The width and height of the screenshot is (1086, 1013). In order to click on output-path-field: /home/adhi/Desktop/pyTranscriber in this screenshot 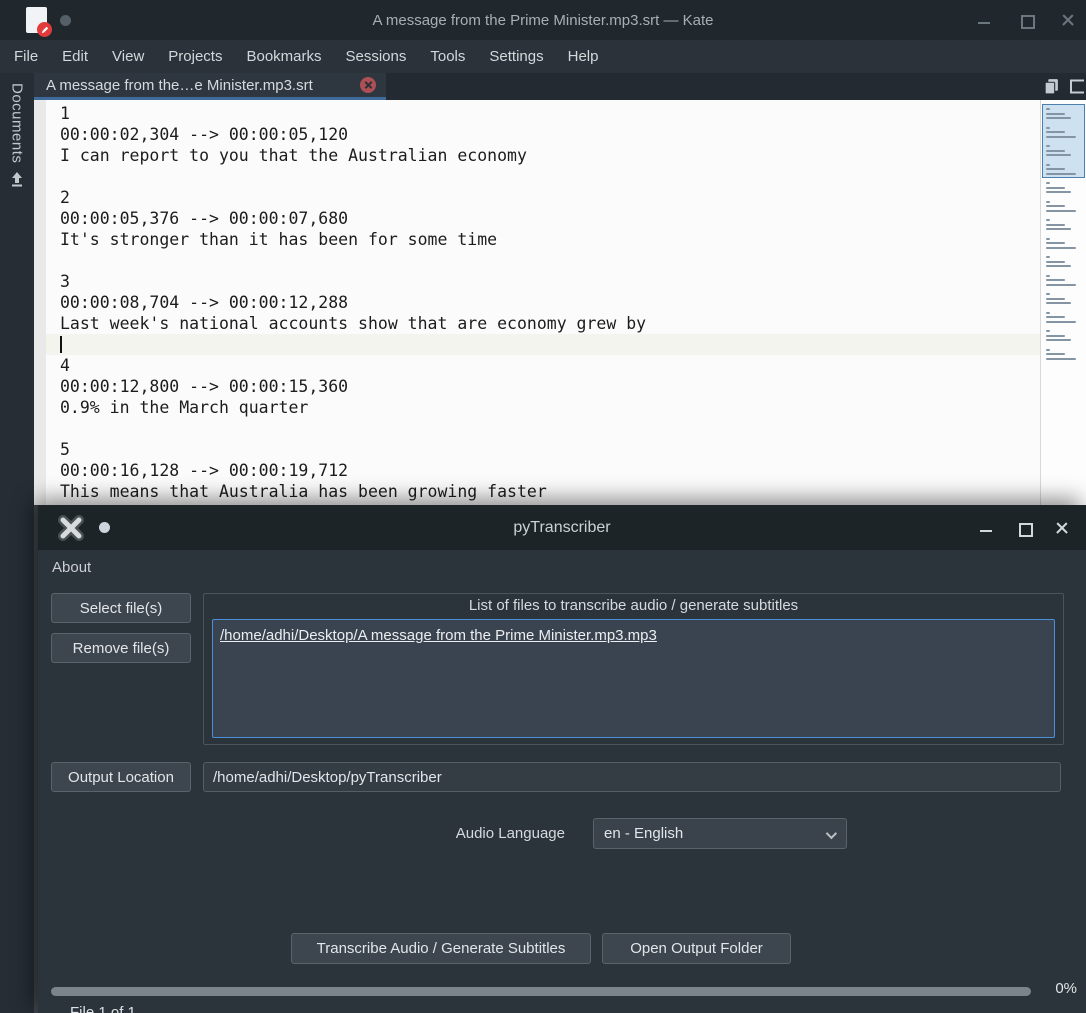, I will do `click(632, 777)`.